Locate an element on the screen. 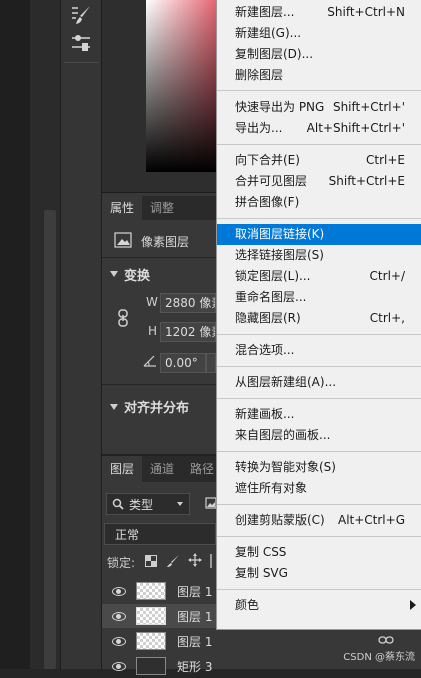 Image resolution: width=421 pixels, height=678 pixels. menu-item-delete-layer: 删除图层 is located at coordinates (319, 75).